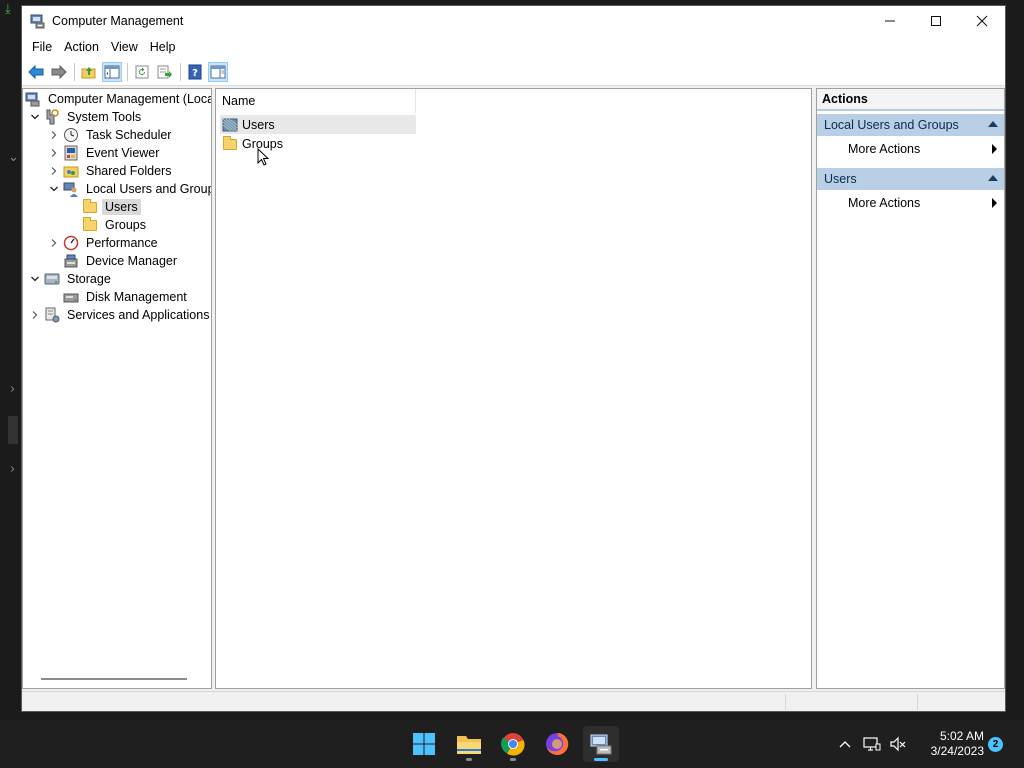 The width and height of the screenshot is (1024, 768). I want to click on refresh-button, so click(142, 72).